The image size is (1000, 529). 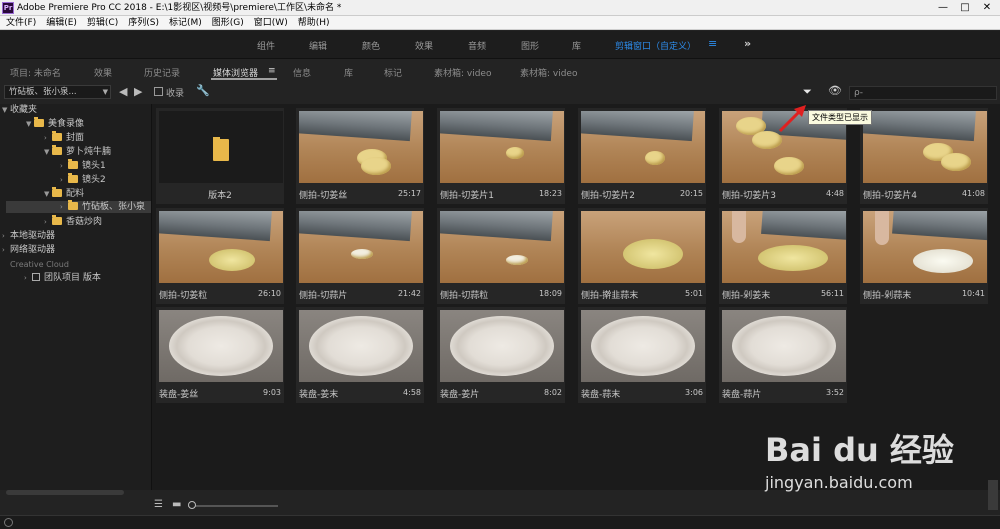 What do you see at coordinates (783, 355) in the screenshot?
I see `media-card: 装盘-蒜片 3:52` at bounding box center [783, 355].